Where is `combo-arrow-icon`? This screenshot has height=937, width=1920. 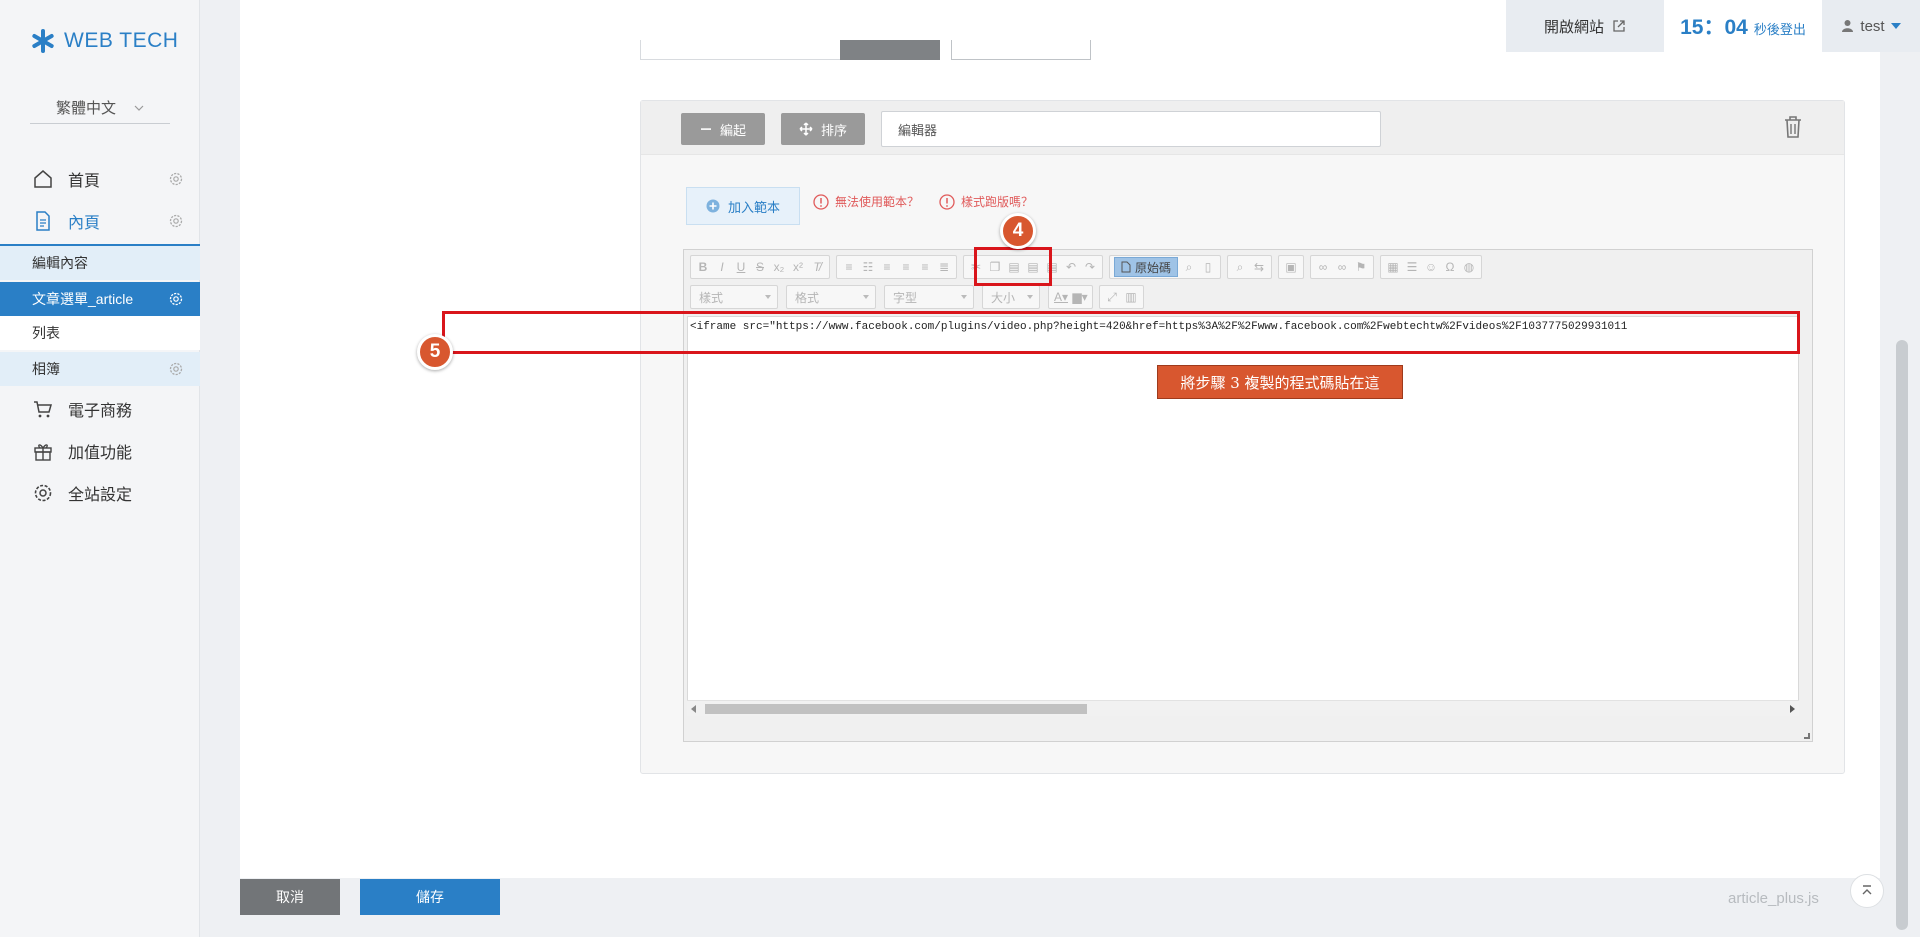 combo-arrow-icon is located at coordinates (768, 297).